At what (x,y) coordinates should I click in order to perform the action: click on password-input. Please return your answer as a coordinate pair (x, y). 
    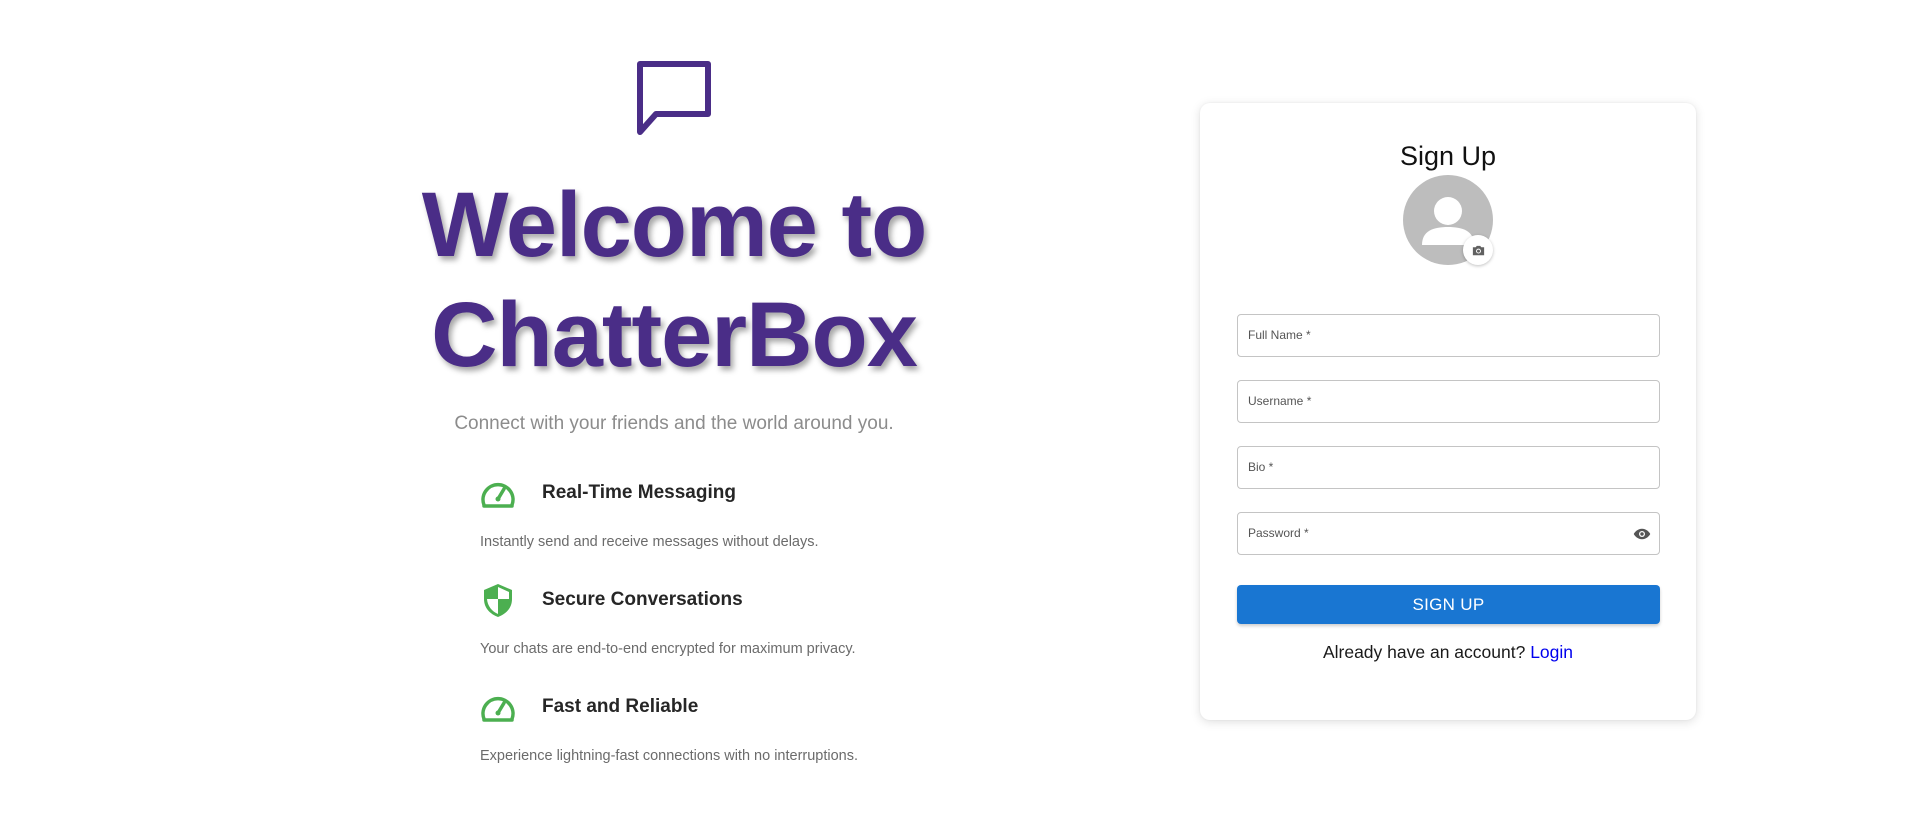
    Looking at the image, I should click on (1448, 533).